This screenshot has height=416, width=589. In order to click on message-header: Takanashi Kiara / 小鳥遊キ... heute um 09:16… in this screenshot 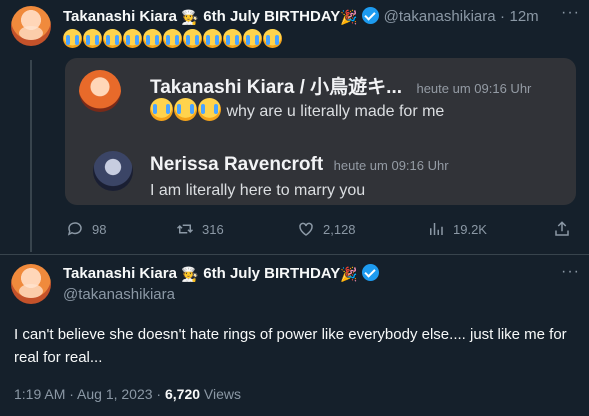, I will do `click(340, 85)`.